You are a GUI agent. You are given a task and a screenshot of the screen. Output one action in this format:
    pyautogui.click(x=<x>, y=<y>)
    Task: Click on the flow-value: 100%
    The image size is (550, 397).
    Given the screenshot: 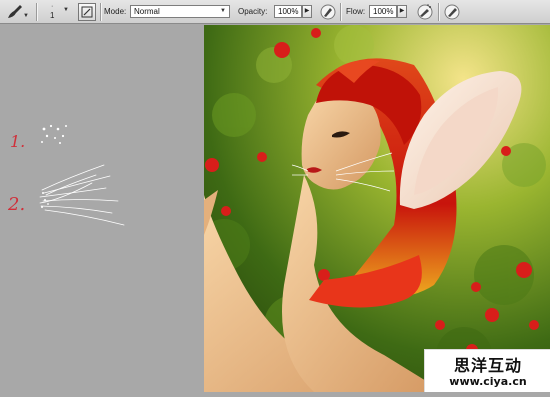 What is the action you would take?
    pyautogui.click(x=383, y=11)
    